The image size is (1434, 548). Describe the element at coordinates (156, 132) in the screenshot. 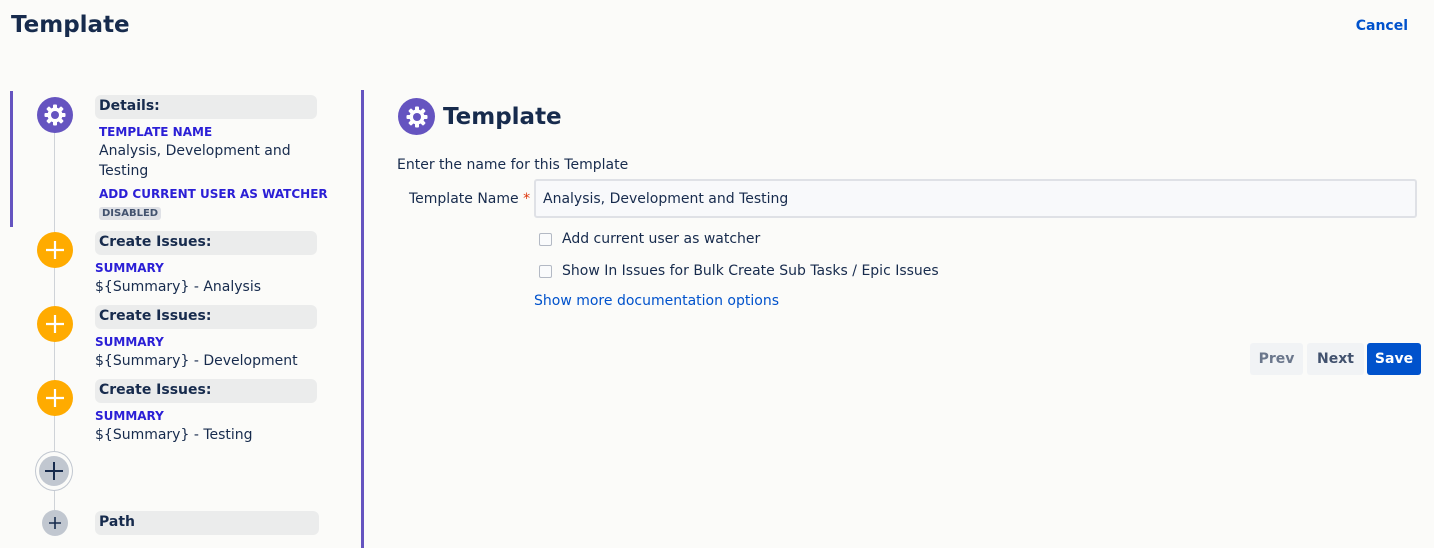

I see `template-name-label: TEMPLATE NAME` at that location.